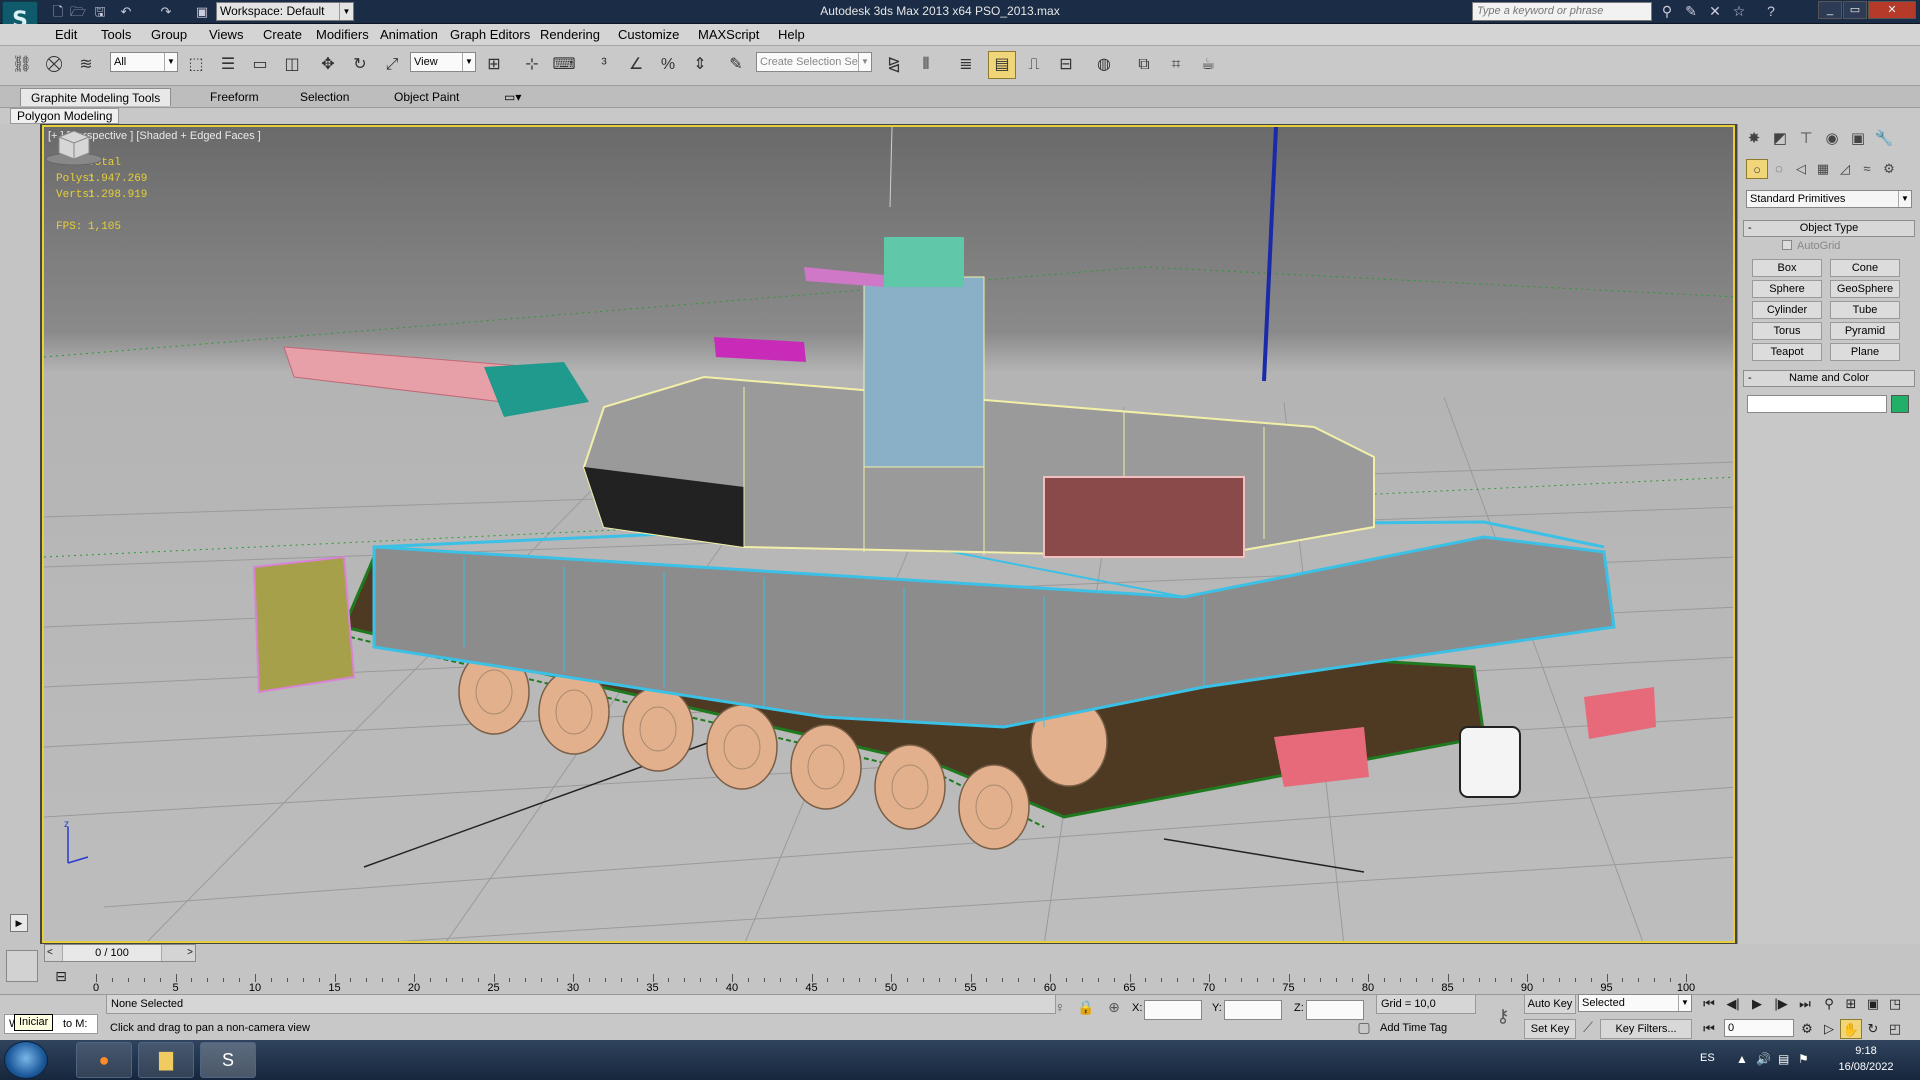  Describe the element at coordinates (104, 1060) in the screenshot. I see `firefox-icon: ●` at that location.